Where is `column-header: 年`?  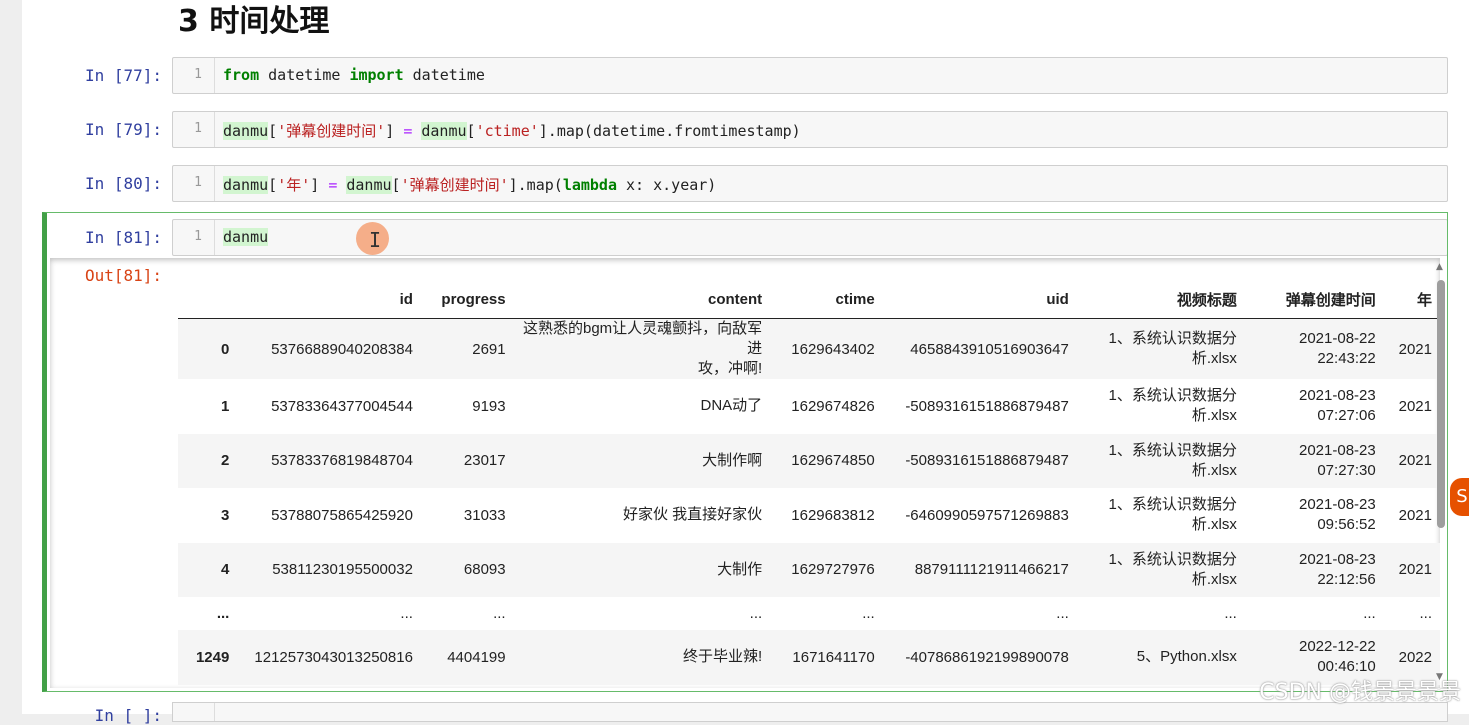
column-header: 年 is located at coordinates (1411, 299).